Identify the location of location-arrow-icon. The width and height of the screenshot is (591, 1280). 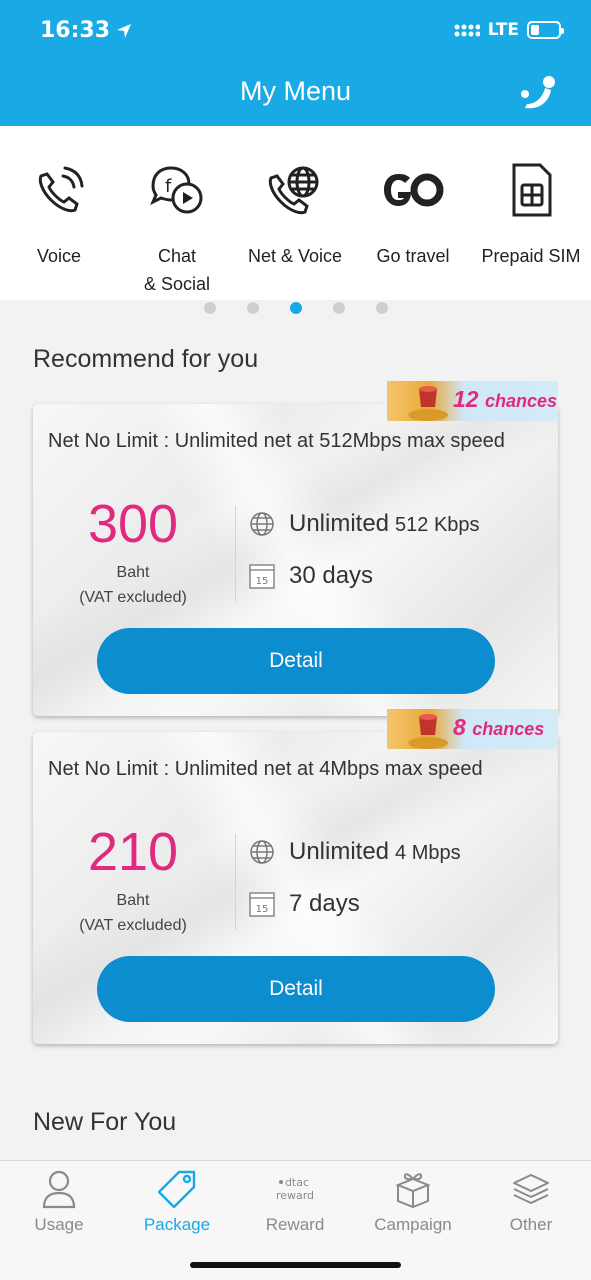
(124, 30).